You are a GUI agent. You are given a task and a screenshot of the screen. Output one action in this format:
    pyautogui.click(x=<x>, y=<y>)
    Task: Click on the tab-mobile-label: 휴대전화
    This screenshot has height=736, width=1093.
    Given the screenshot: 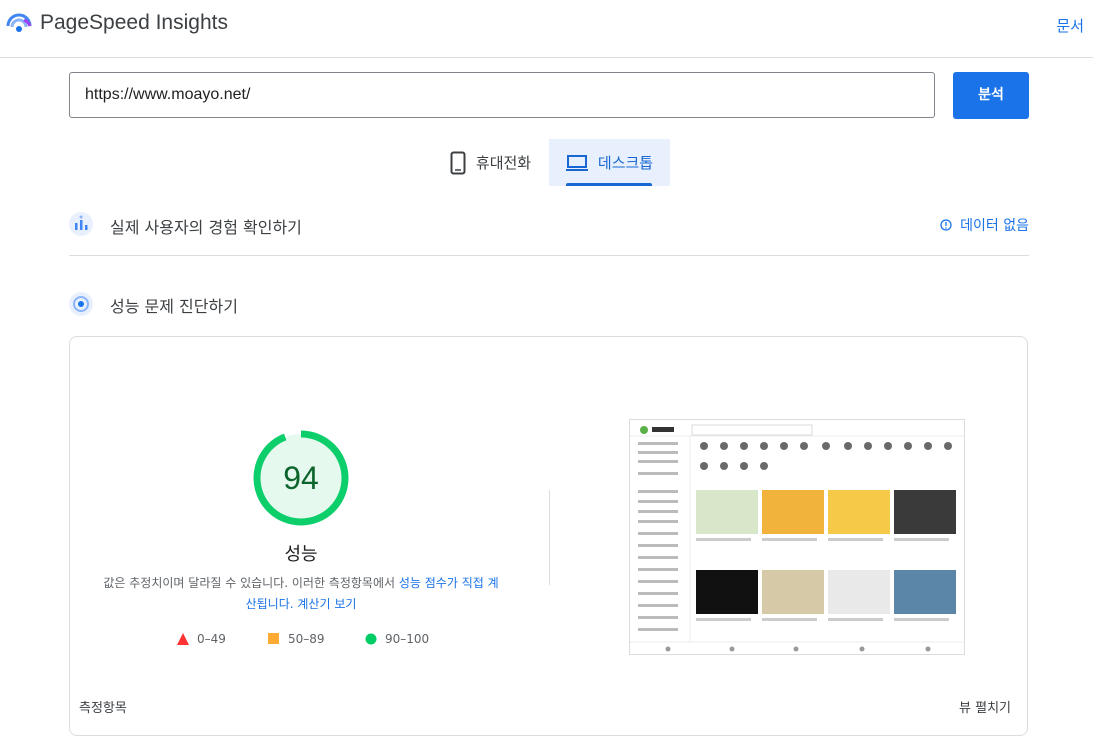 What is the action you would take?
    pyautogui.click(x=503, y=163)
    